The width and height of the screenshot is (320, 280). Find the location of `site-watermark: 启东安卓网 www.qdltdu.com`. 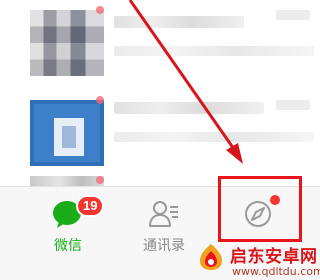

site-watermark: 启东安卓网 www.qdltdu.com is located at coordinates (258, 260).